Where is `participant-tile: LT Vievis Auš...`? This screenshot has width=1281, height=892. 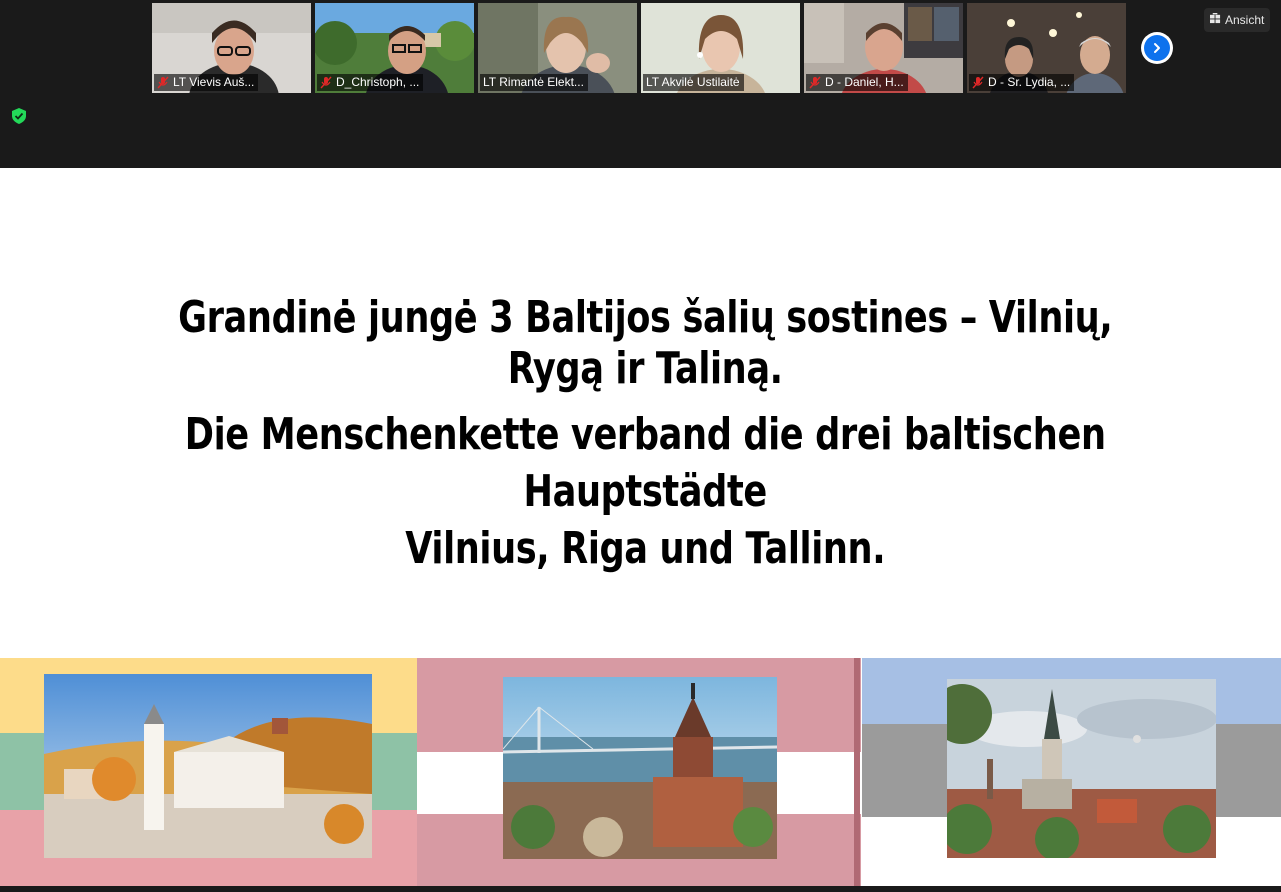
participant-tile: LT Vievis Auš... is located at coordinates (231, 48).